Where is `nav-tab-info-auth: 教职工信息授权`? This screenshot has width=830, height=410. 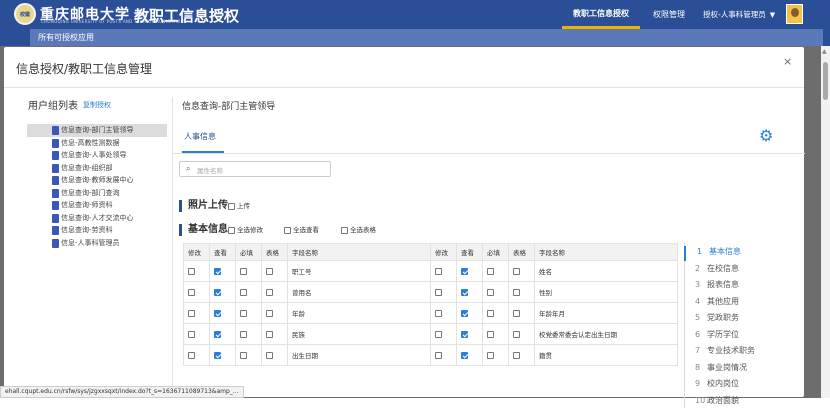
nav-tab-info-auth: 教职工信息授权 is located at coordinates (601, 14).